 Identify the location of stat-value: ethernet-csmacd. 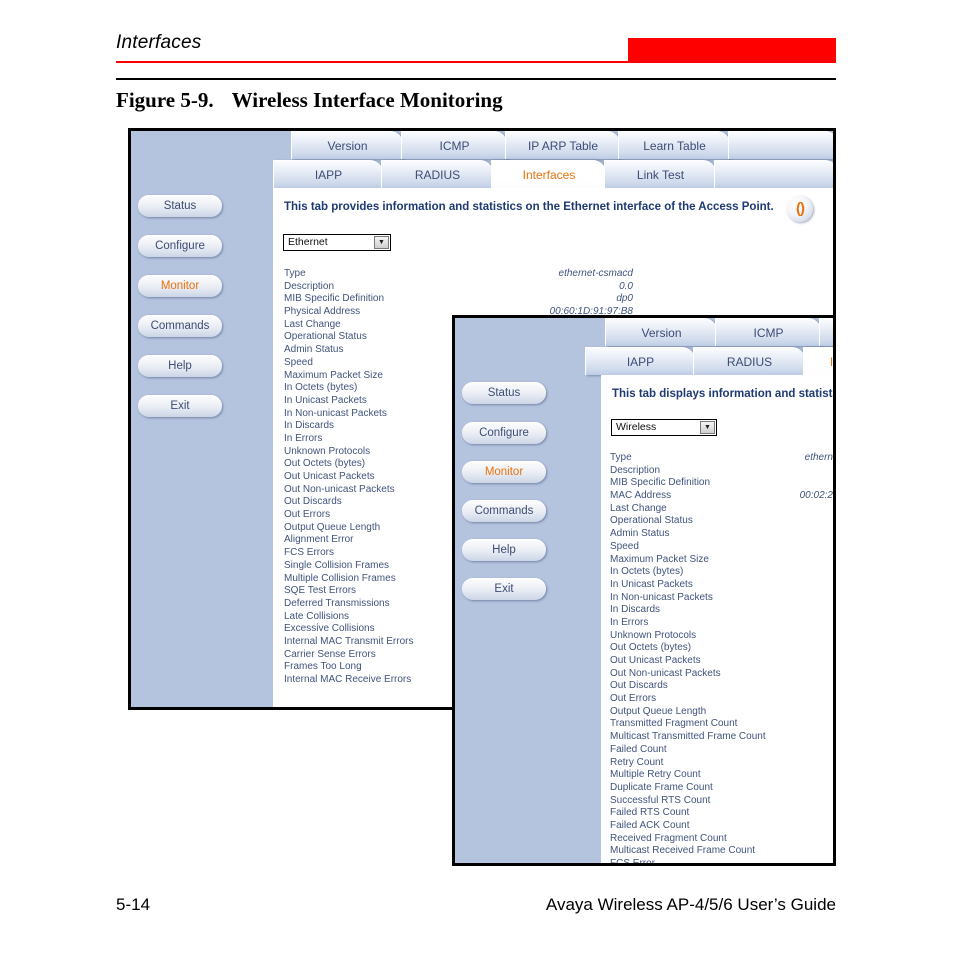
(595, 273).